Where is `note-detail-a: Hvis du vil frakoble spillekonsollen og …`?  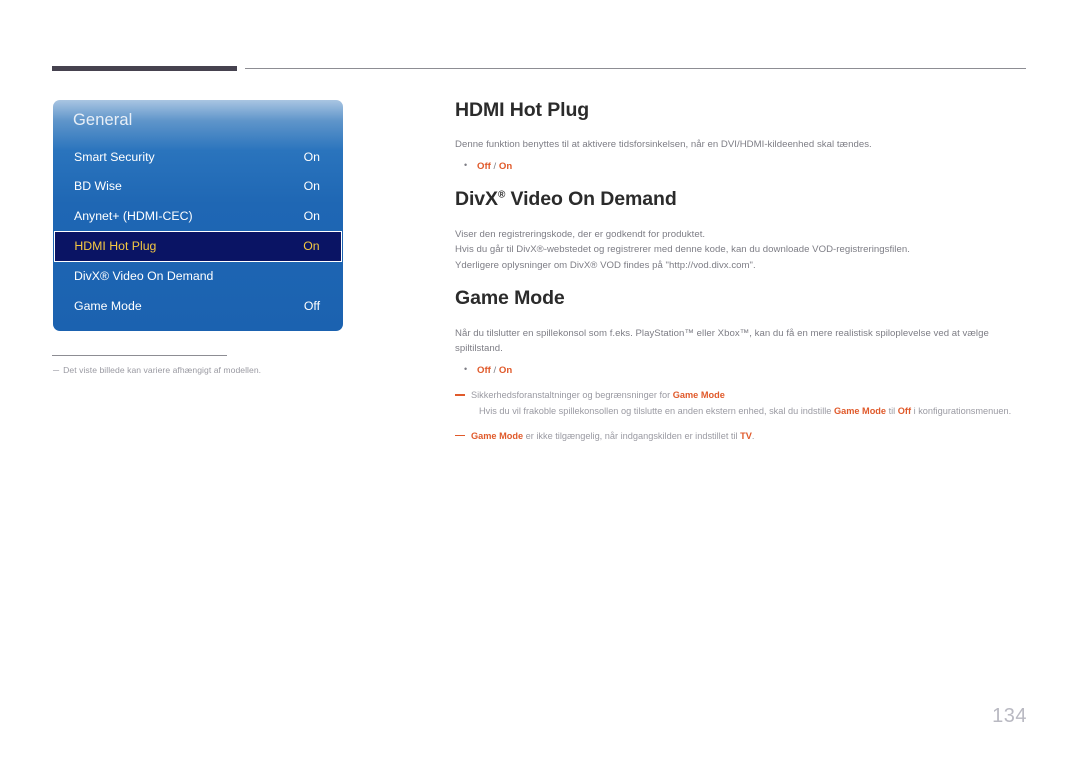
note-detail-a: Hvis du vil frakoble spillekonsollen og … is located at coordinates (656, 411).